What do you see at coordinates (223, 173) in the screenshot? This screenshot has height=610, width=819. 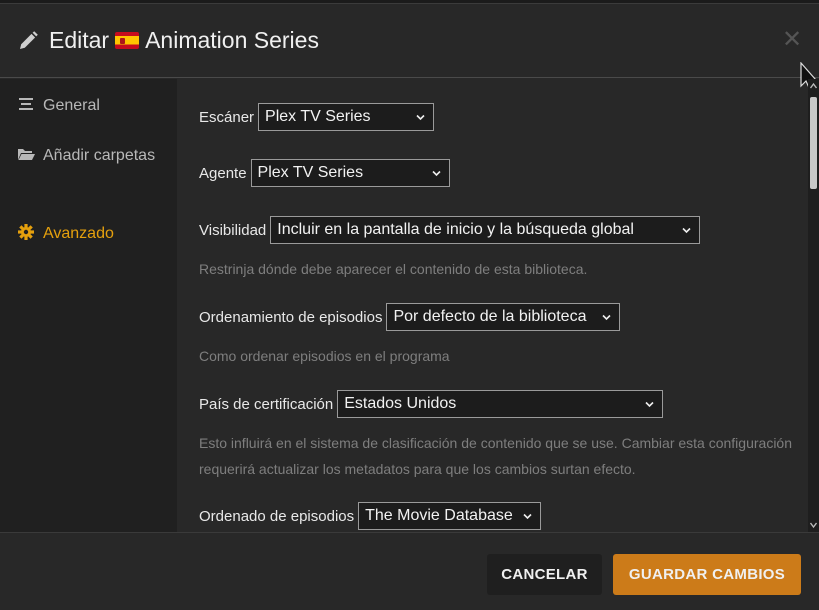 I see `agent-label: Agente` at bounding box center [223, 173].